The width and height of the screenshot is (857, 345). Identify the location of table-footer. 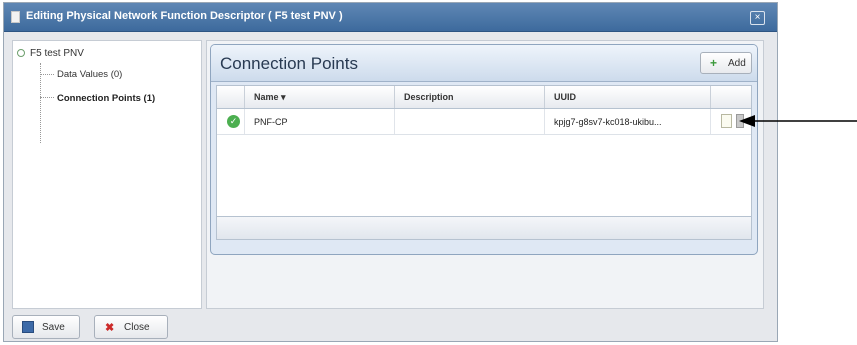
(484, 227).